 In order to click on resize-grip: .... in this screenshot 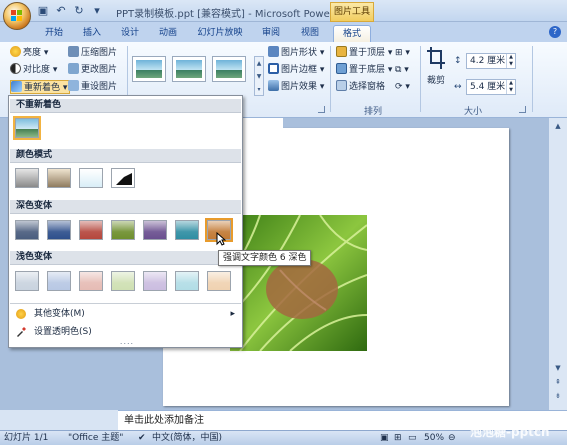, I will do `click(127, 341)`.